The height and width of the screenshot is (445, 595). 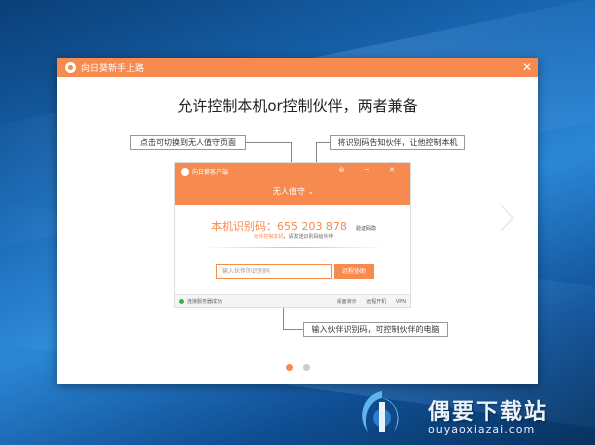 What do you see at coordinates (366, 229) in the screenshot?
I see `verification-hidden-note: 验证码隐` at bounding box center [366, 229].